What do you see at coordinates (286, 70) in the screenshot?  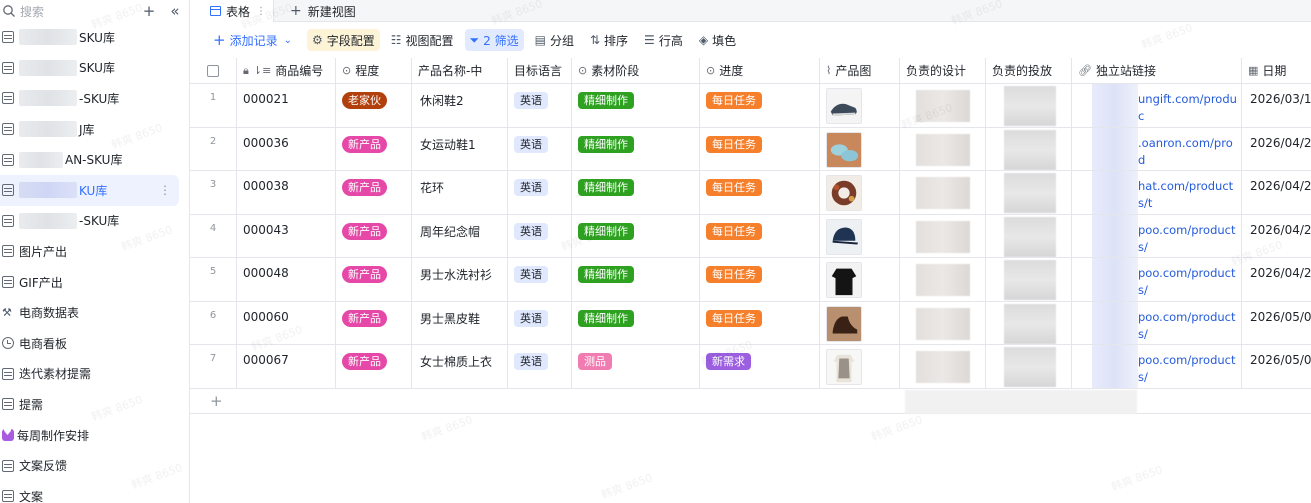 I see `header-product-code: 🔒︎ ⇂≡ 商品编号` at bounding box center [286, 70].